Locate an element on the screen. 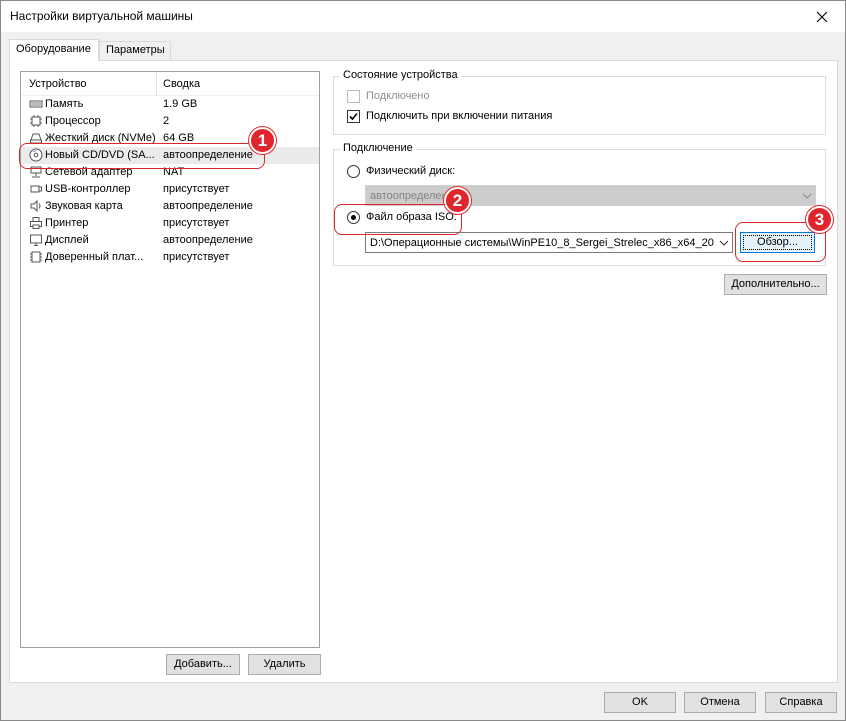 Image resolution: width=846 pixels, height=721 pixels. connected-checkbox is located at coordinates (353, 96).